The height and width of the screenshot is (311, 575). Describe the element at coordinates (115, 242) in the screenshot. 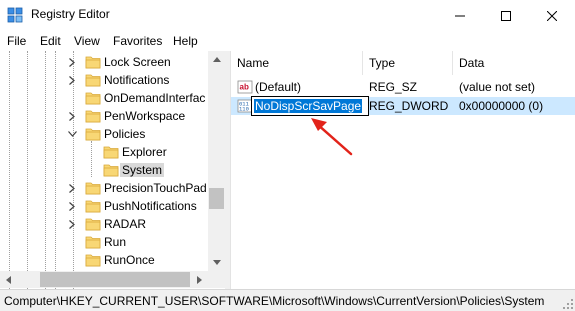

I see `tree-item-label: Run` at that location.